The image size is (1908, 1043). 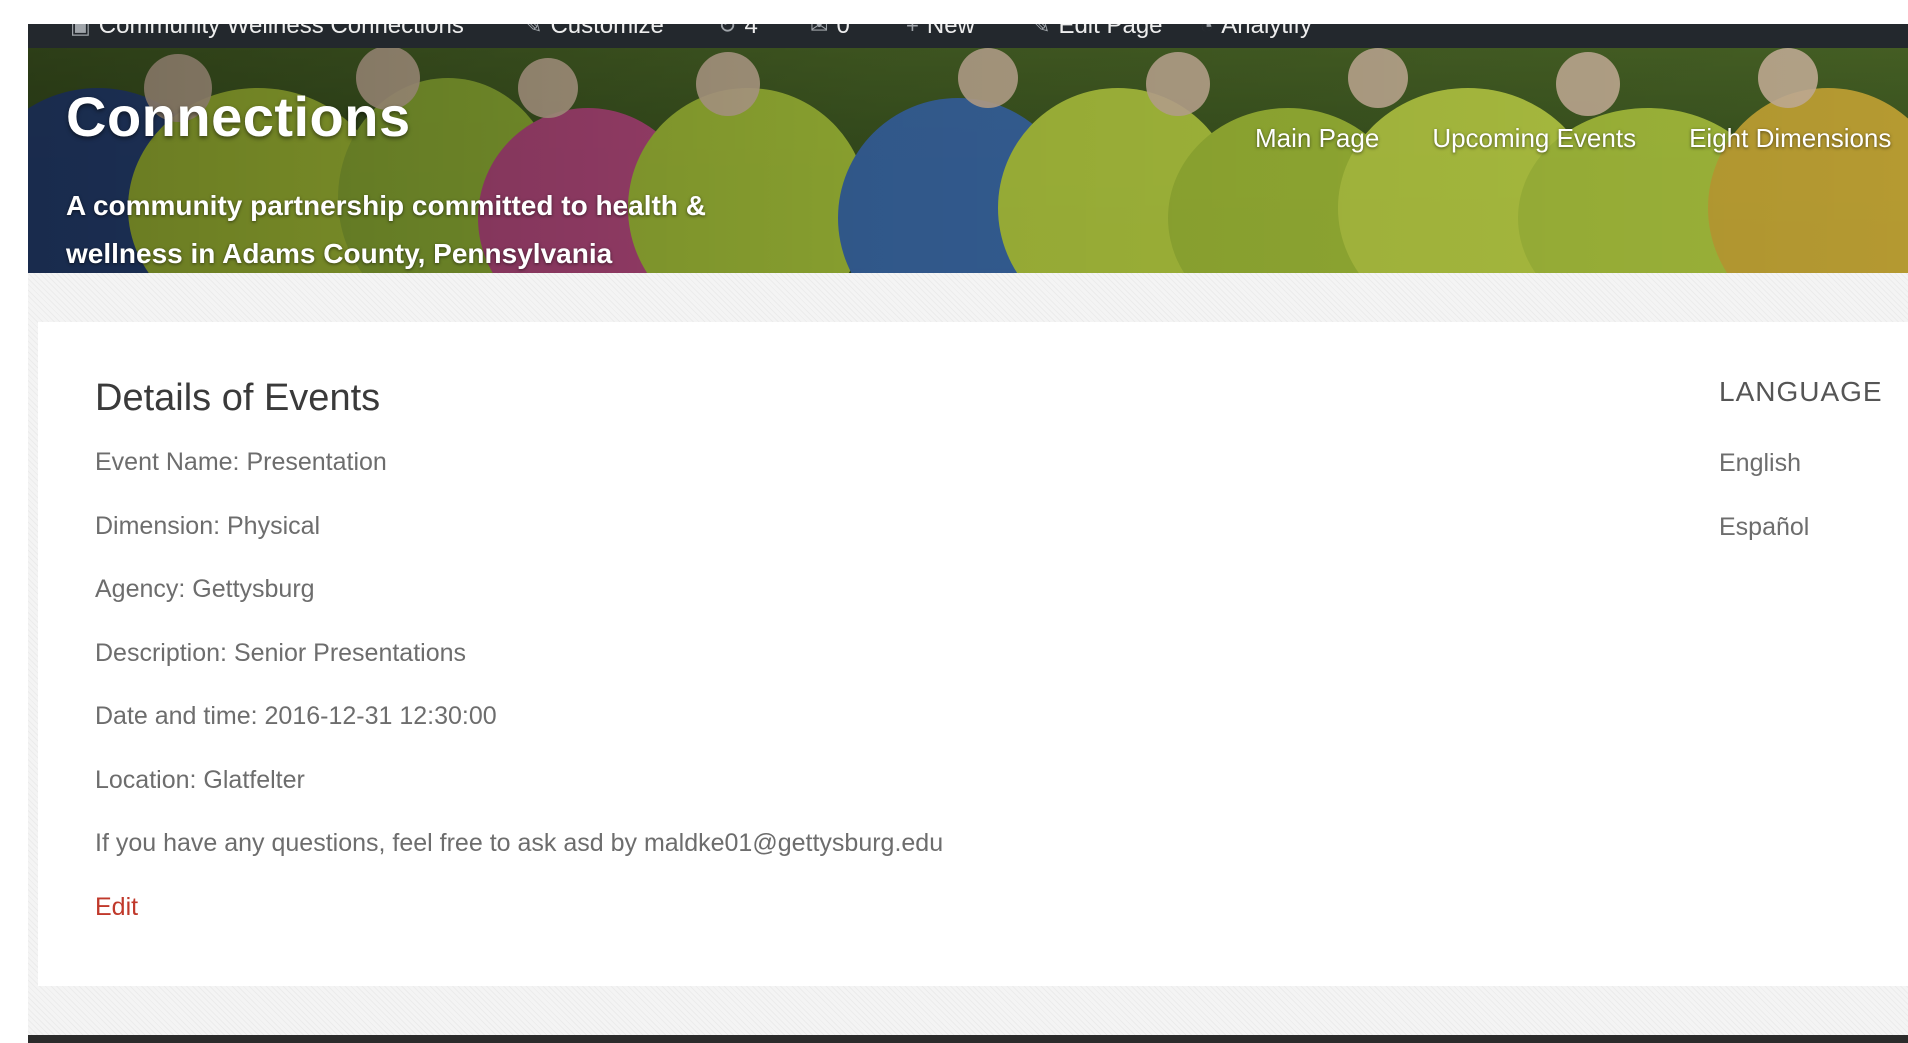 I want to click on edit-link: Edit, so click(x=116, y=907).